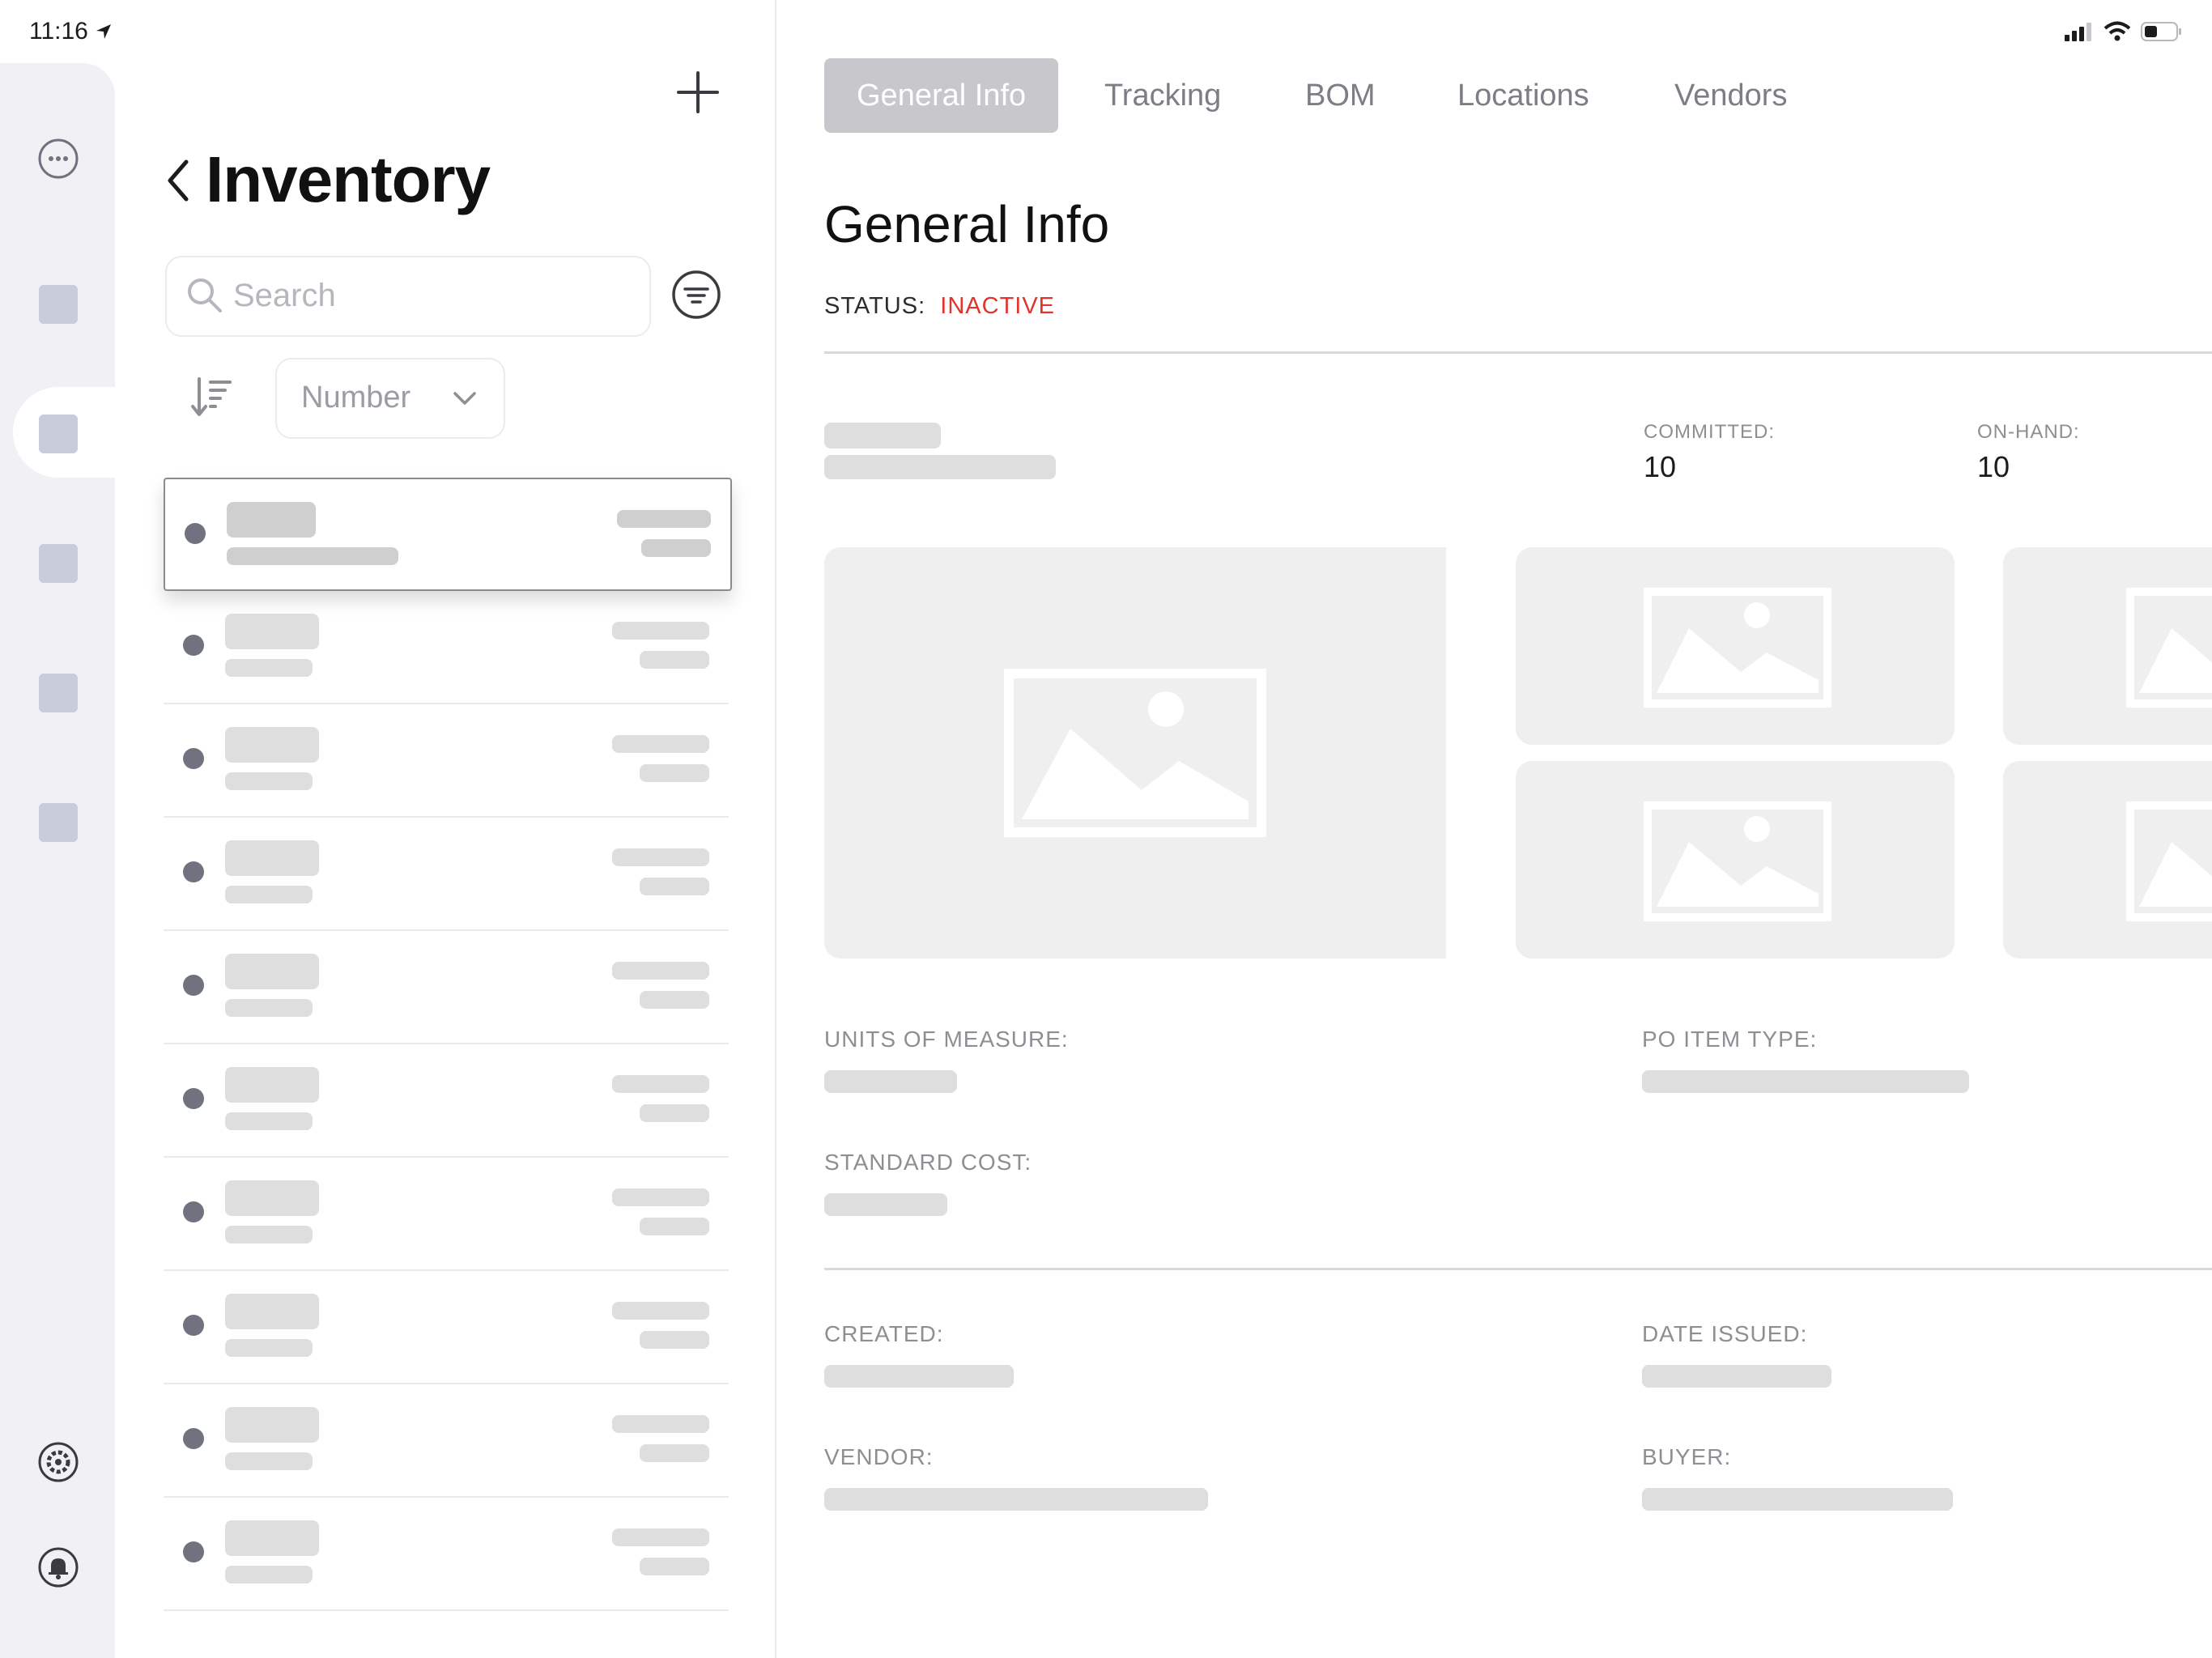 The height and width of the screenshot is (1658, 2212). I want to click on location-arrow-icon, so click(104, 31).